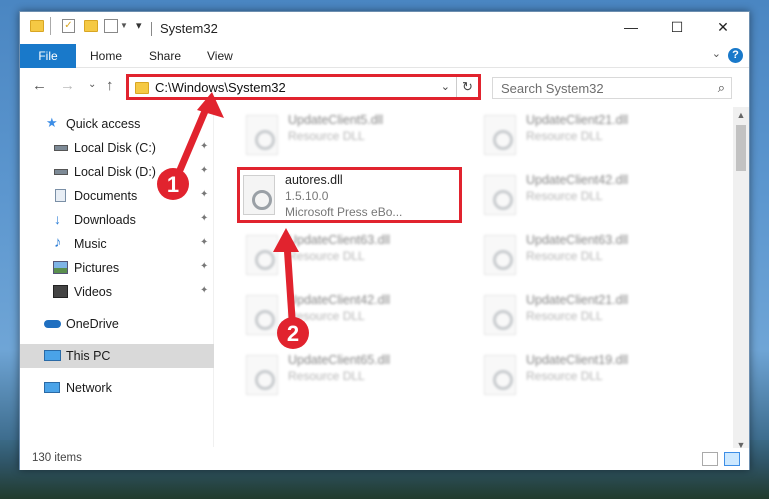  What do you see at coordinates (716, 53) in the screenshot?
I see `expand-ribbon-icon: ⌄` at bounding box center [716, 53].